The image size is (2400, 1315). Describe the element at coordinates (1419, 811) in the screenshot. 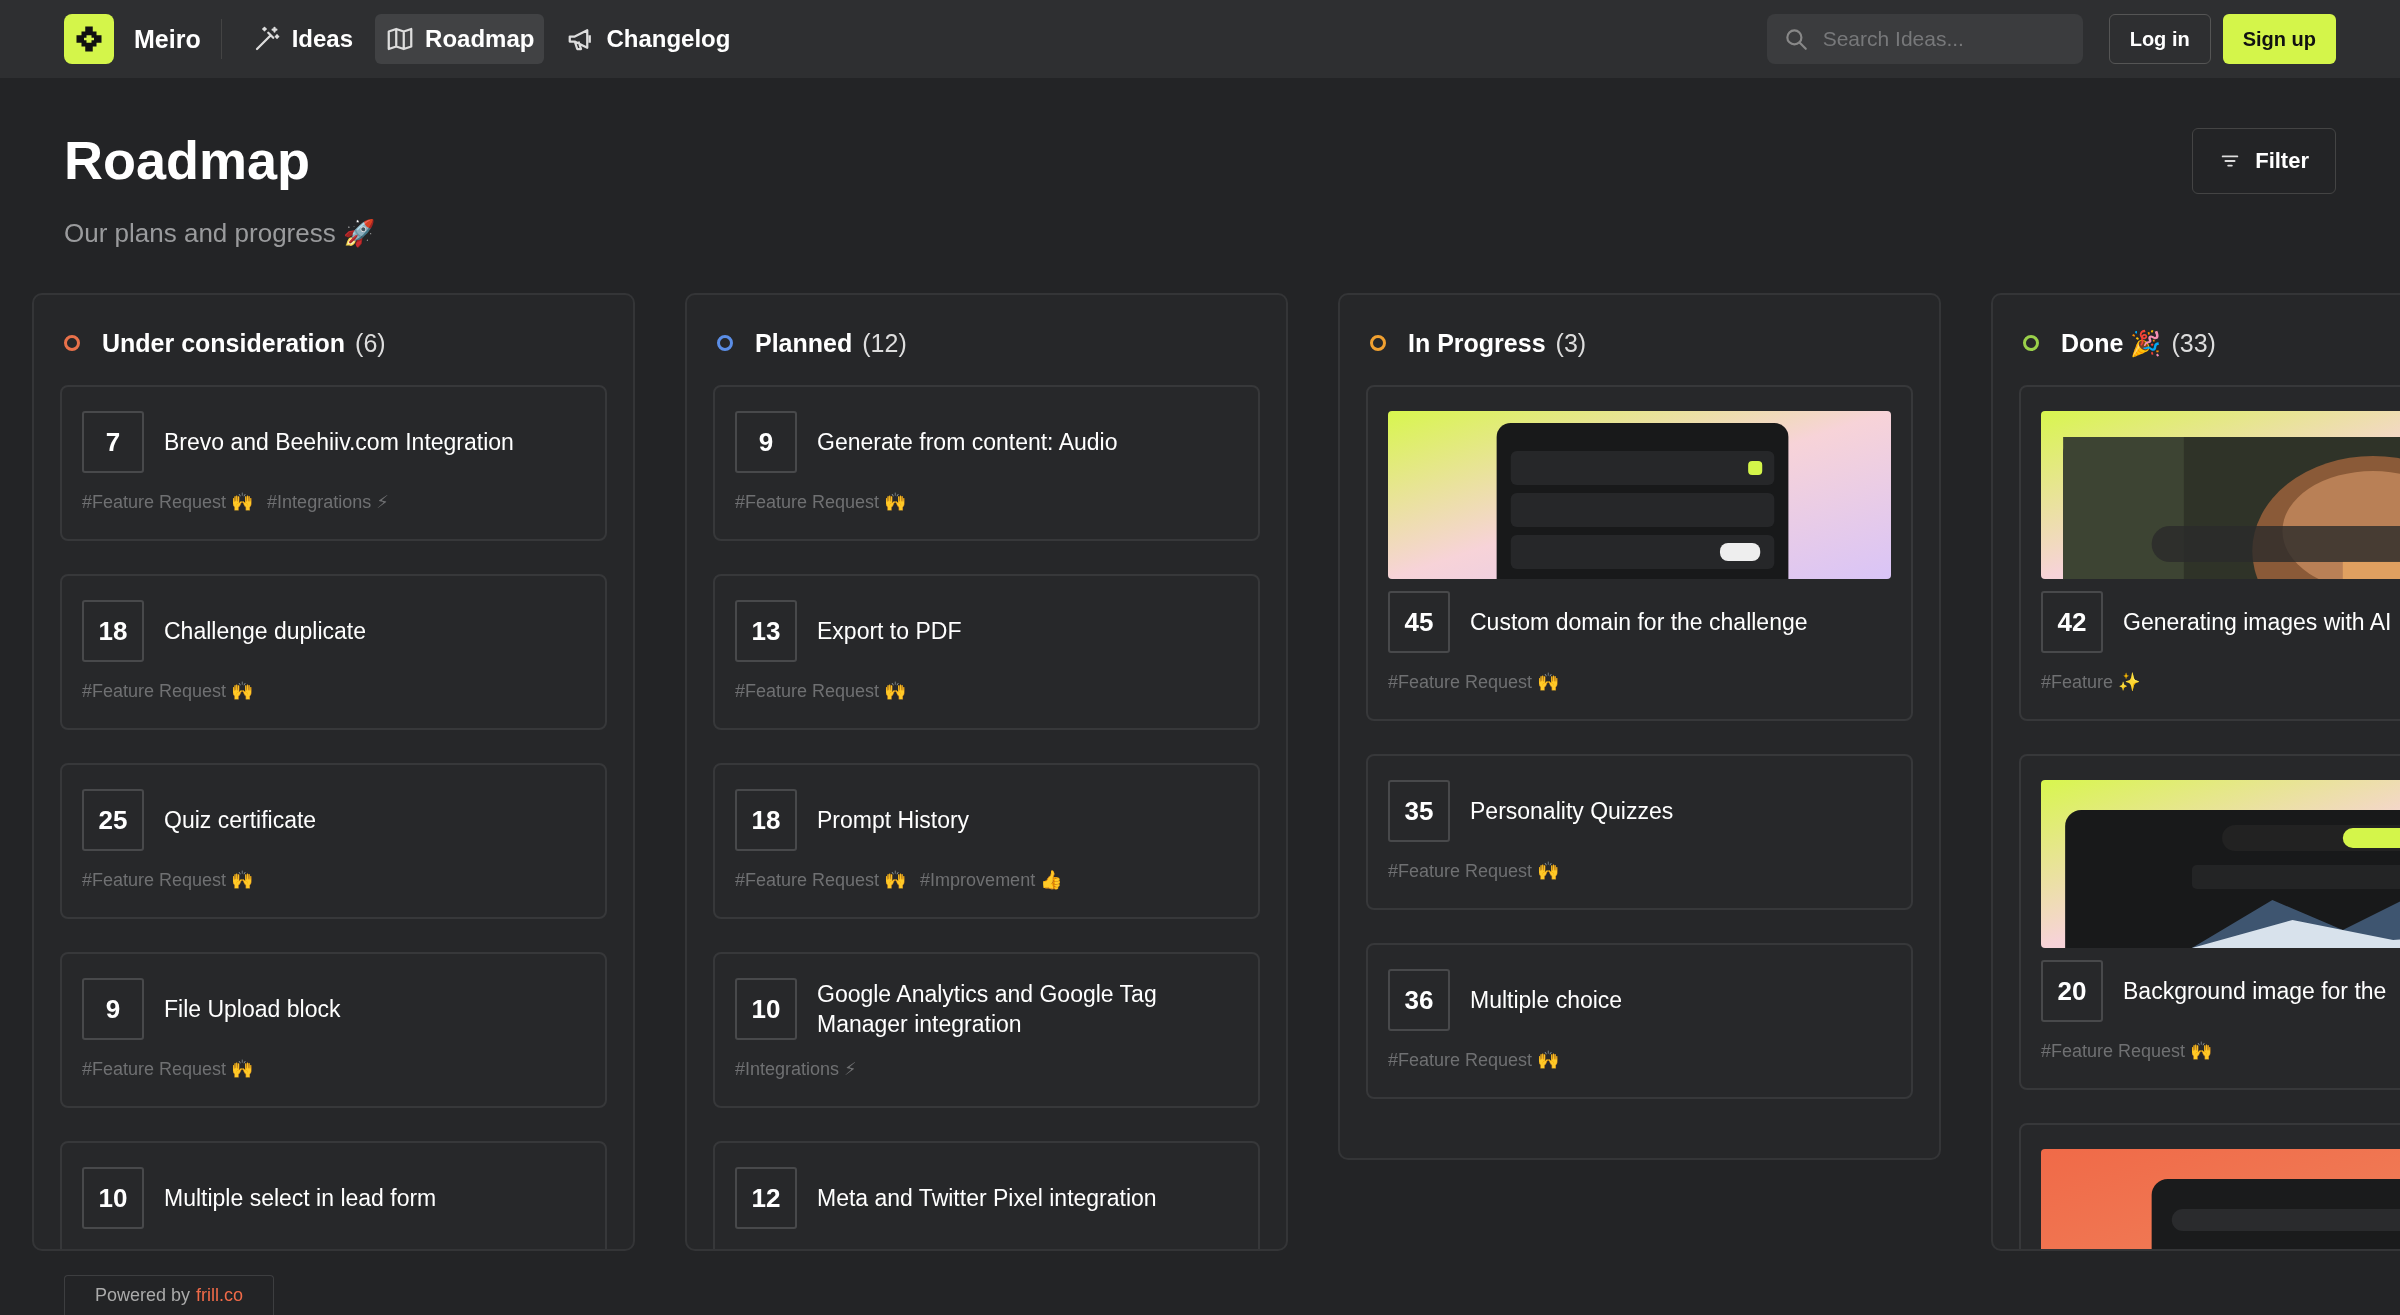

I see `vote-count: 35` at that location.